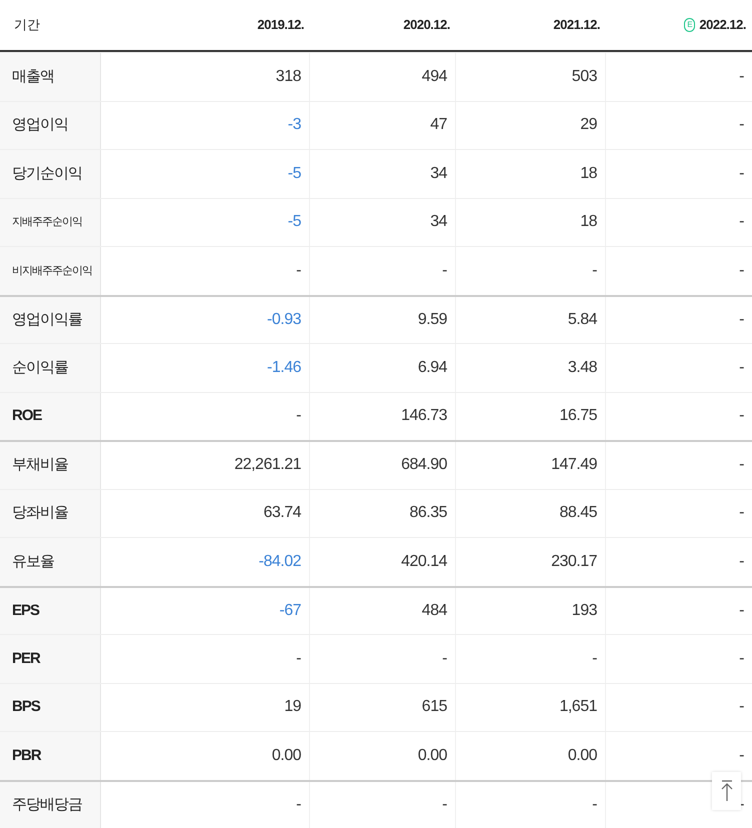 This screenshot has height=828, width=752. What do you see at coordinates (50, 562) in the screenshot?
I see `row-header-cell: 유보율` at bounding box center [50, 562].